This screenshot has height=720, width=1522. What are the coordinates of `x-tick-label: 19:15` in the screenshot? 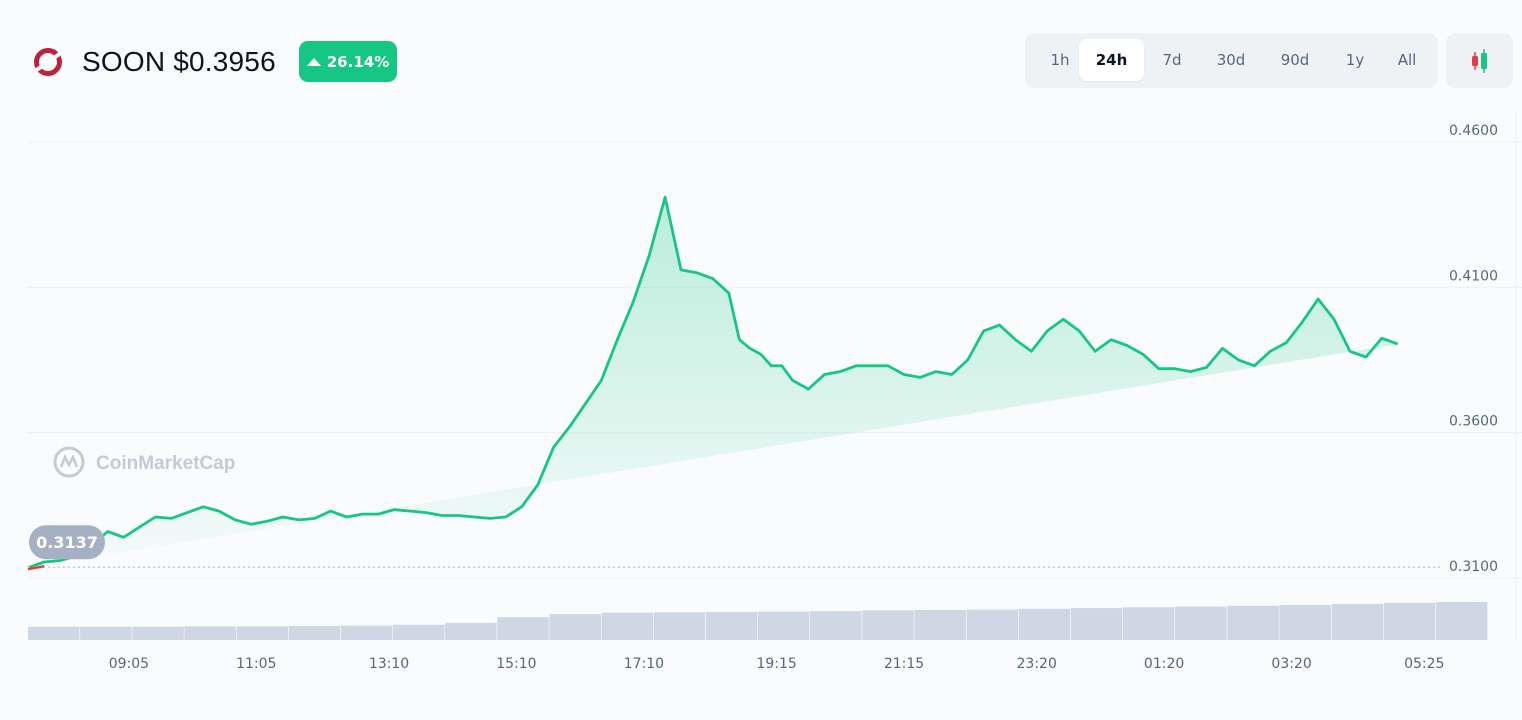 It's located at (776, 664).